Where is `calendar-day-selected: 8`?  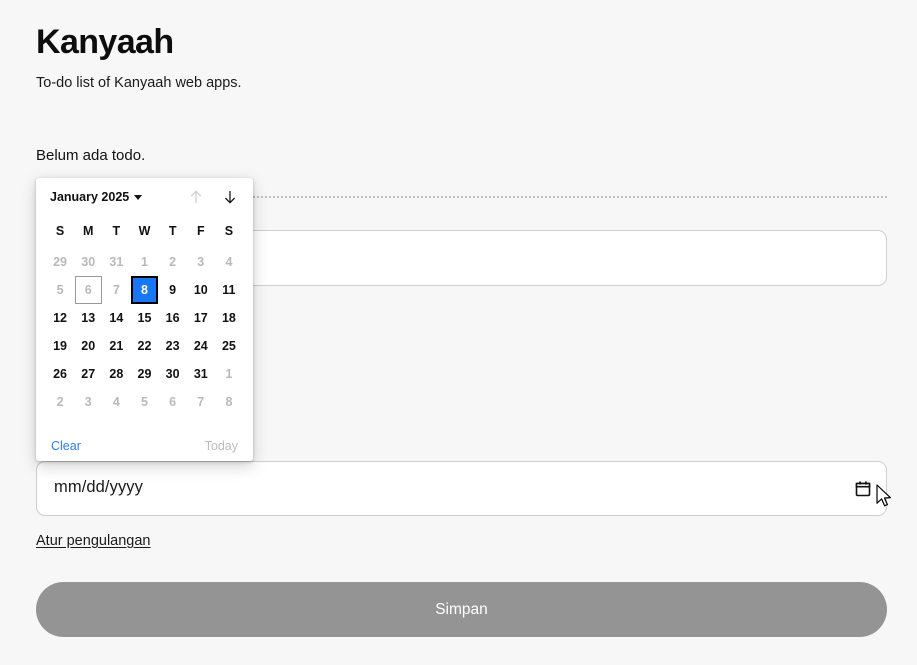
calendar-day-selected: 8 is located at coordinates (144, 290).